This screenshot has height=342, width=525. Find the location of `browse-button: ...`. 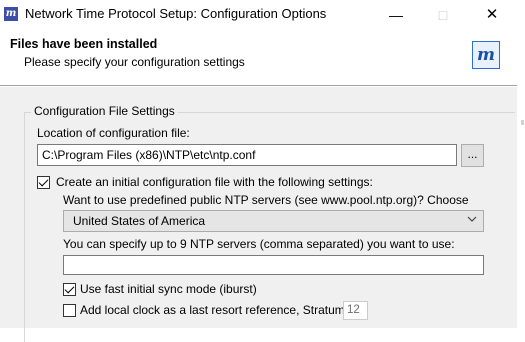

browse-button: ... is located at coordinates (472, 155).